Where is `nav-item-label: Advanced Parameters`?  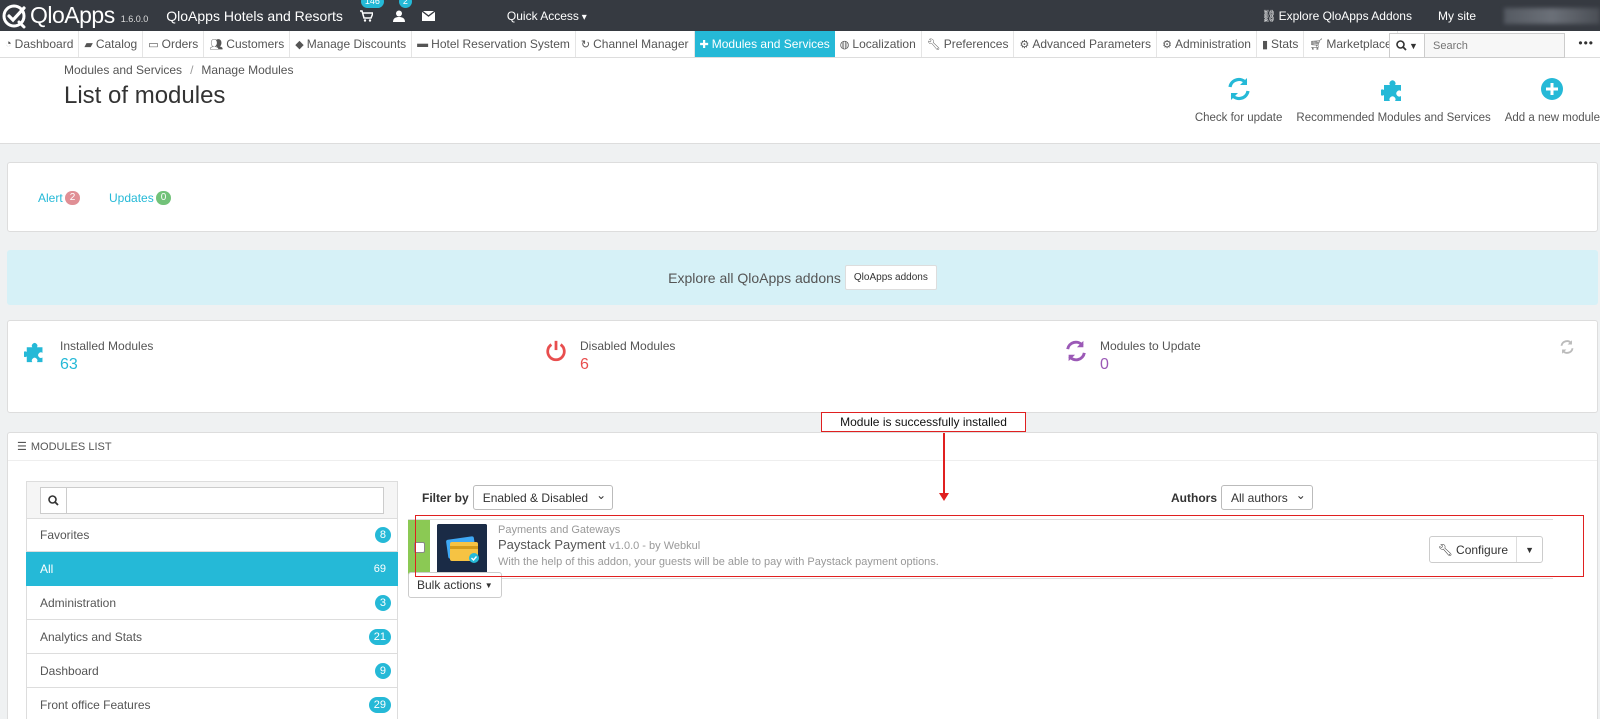 nav-item-label: Advanced Parameters is located at coordinates (1092, 44).